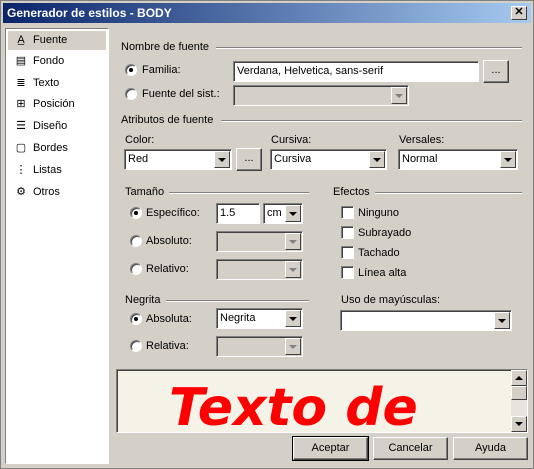 The height and width of the screenshot is (469, 534). I want to click on sidebar-item-label: Fondo, so click(49, 61).